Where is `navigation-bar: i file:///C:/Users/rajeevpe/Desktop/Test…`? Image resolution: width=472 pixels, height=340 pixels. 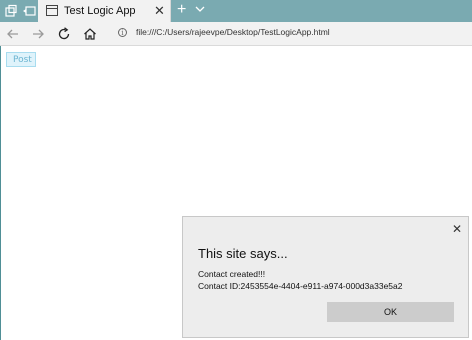
navigation-bar: i file:///C:/Users/rajeevpe/Desktop/Test… is located at coordinates (236, 34).